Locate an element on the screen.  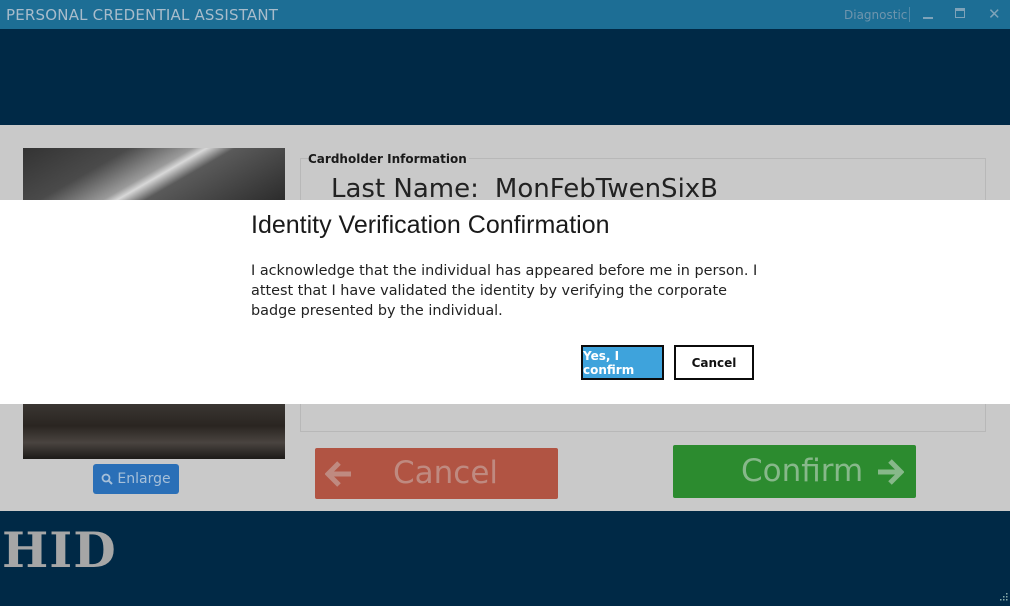
enlarge-label: Enlarge is located at coordinates (144, 479).